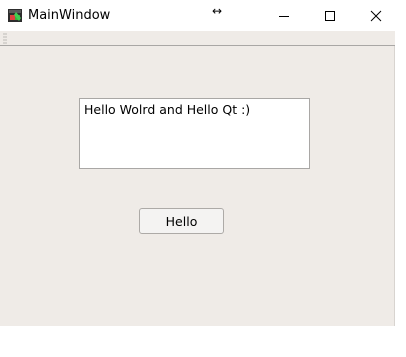 The height and width of the screenshot is (357, 406). What do you see at coordinates (69, 15) in the screenshot?
I see `window-title: MainWindow` at bounding box center [69, 15].